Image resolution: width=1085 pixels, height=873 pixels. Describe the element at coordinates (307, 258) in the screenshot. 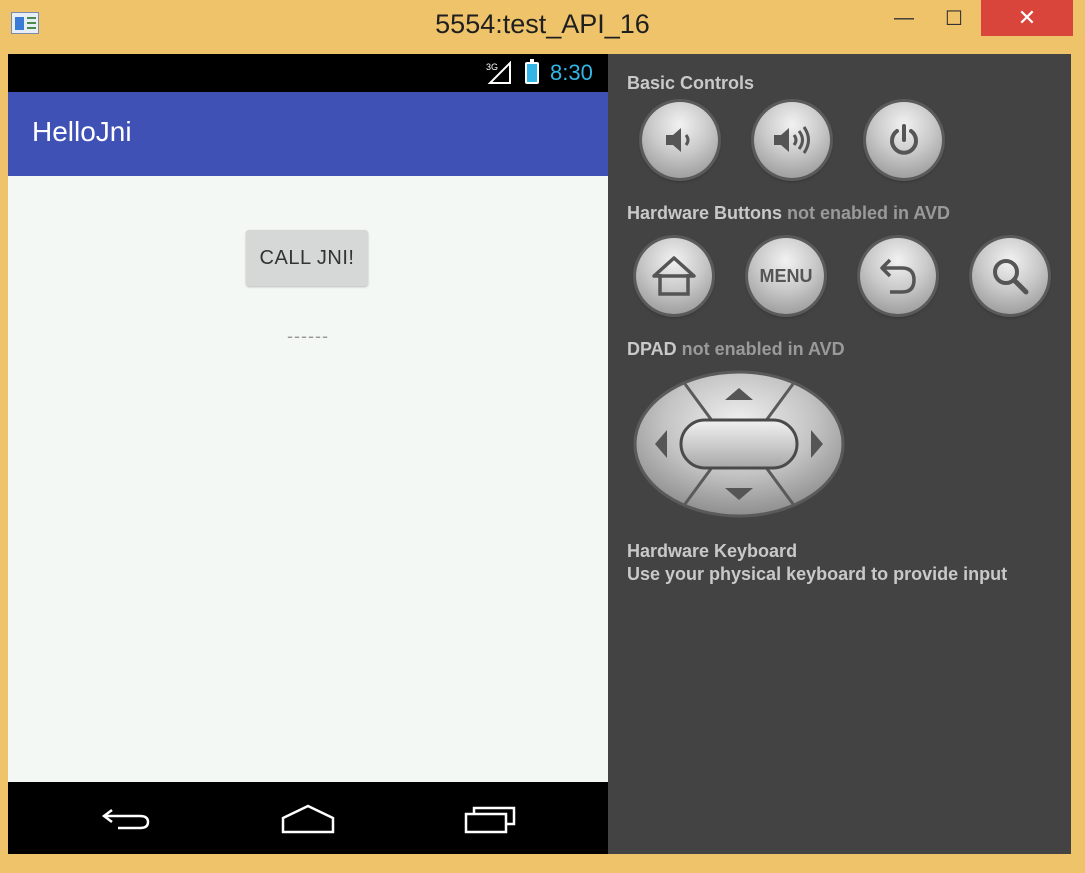

I see `call-jni-button: CALL JNI!` at that location.